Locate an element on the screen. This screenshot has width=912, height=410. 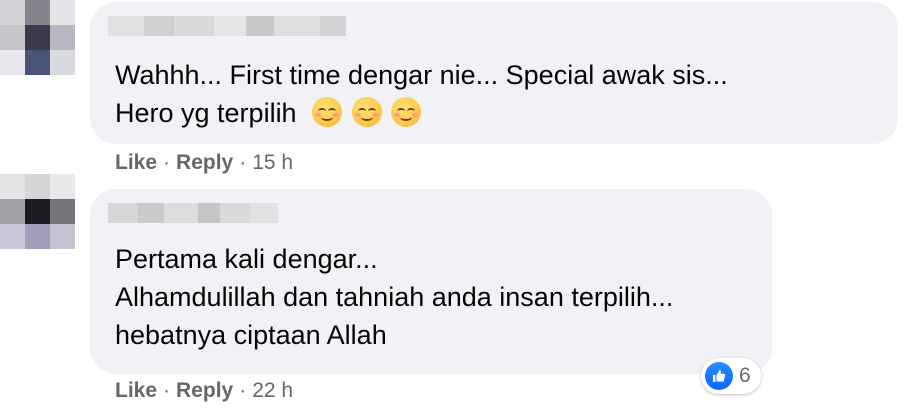
comment-line-text: Hero yg terpilih is located at coordinates (206, 113).